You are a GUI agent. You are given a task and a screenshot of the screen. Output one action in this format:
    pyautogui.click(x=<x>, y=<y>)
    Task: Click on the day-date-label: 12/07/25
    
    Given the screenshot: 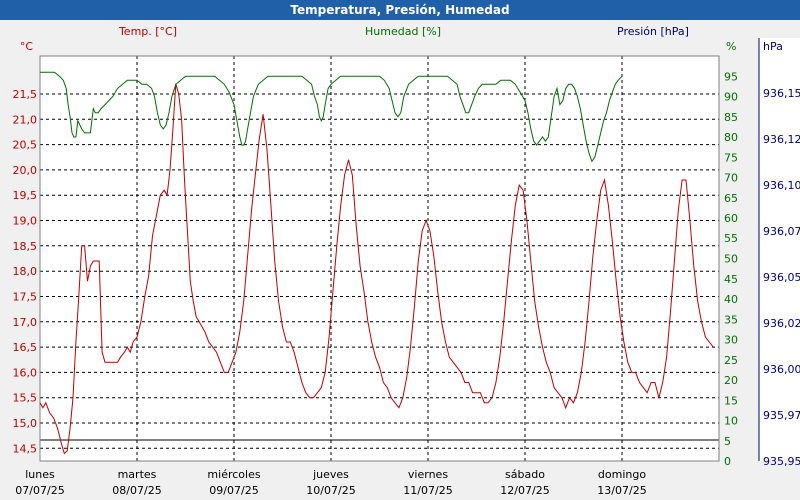 What is the action you would take?
    pyautogui.click(x=524, y=490)
    